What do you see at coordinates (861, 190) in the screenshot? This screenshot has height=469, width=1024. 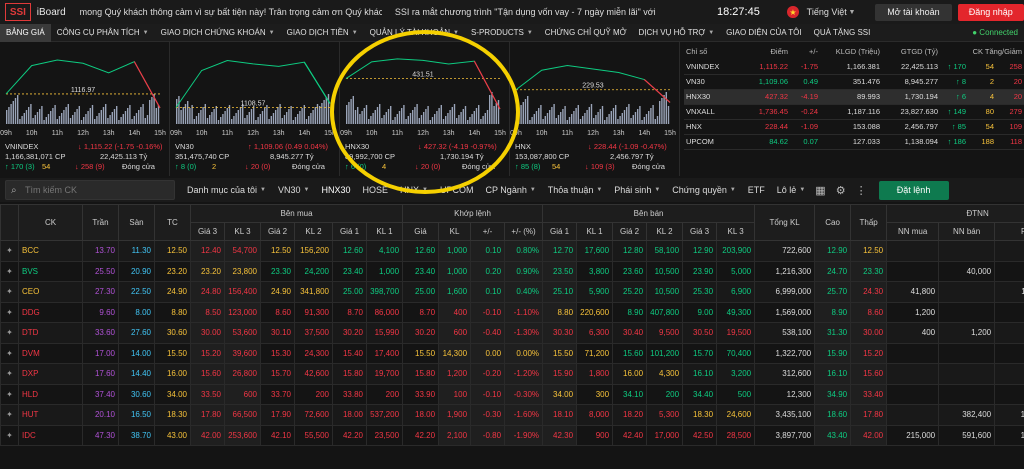 I see `more-icon: ⋮` at bounding box center [861, 190].